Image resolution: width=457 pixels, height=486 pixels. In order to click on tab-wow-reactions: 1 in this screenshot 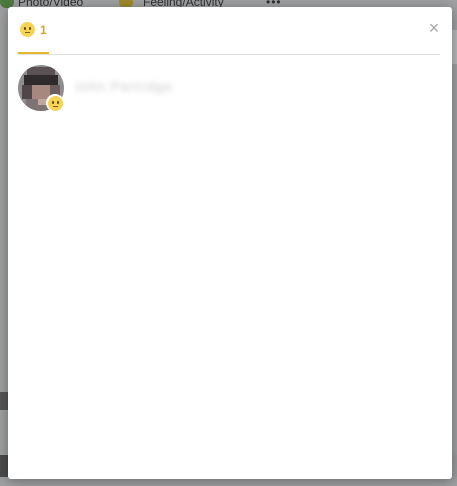, I will do `click(33, 30)`.